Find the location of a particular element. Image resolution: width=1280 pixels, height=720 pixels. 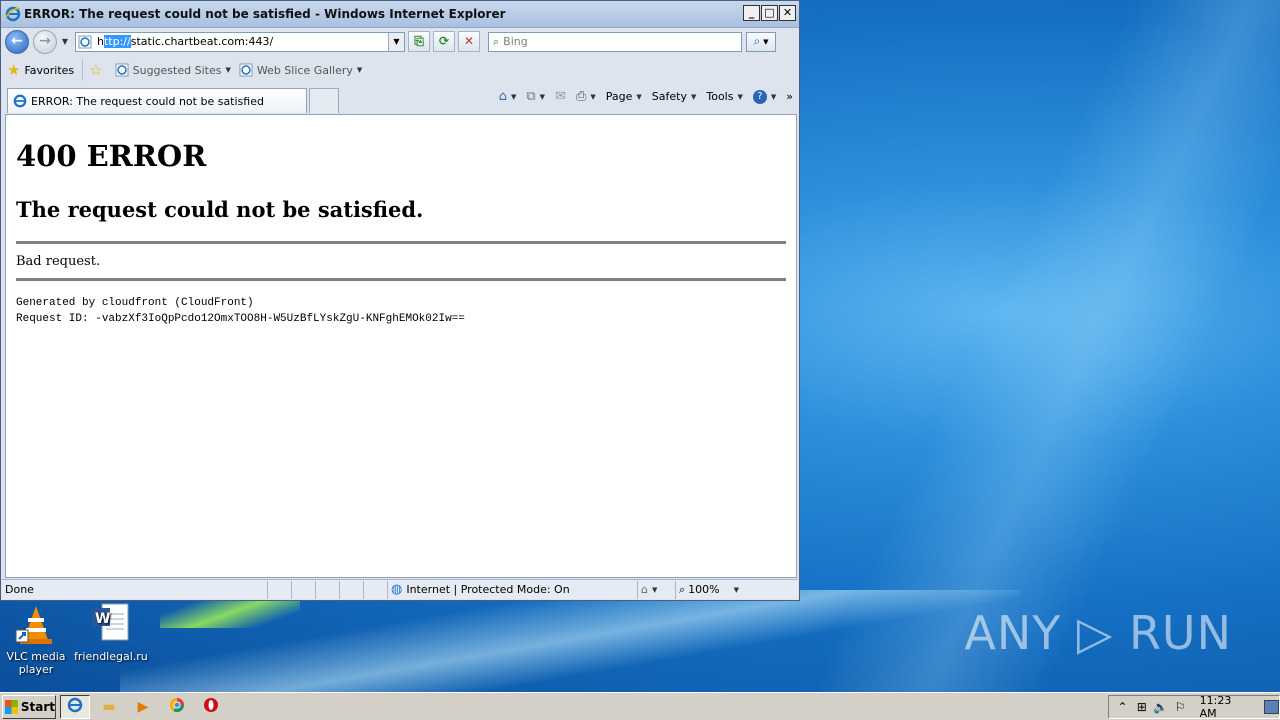

add-to-favorites-icon: ☆ is located at coordinates (95, 70).